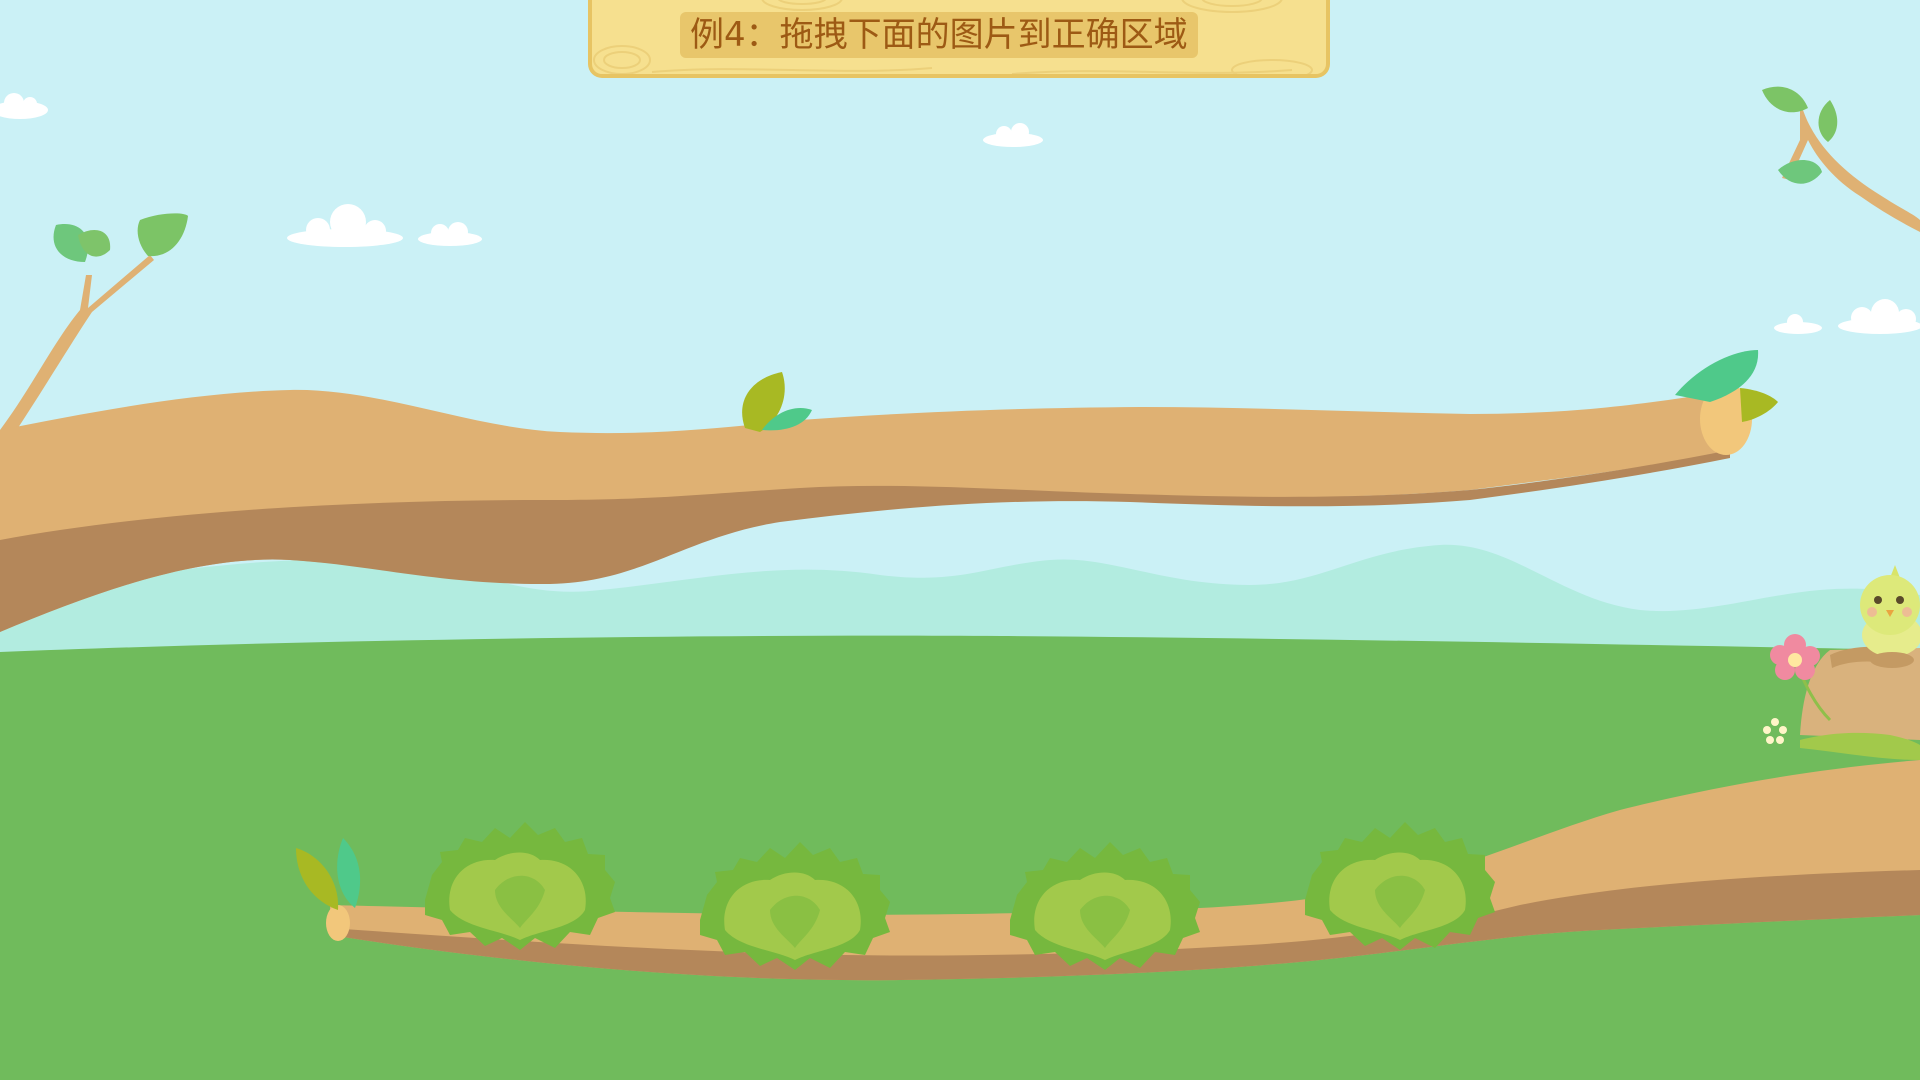 The image size is (1920, 1080). What do you see at coordinates (338, 923) in the screenshot?
I see `branch-end` at bounding box center [338, 923].